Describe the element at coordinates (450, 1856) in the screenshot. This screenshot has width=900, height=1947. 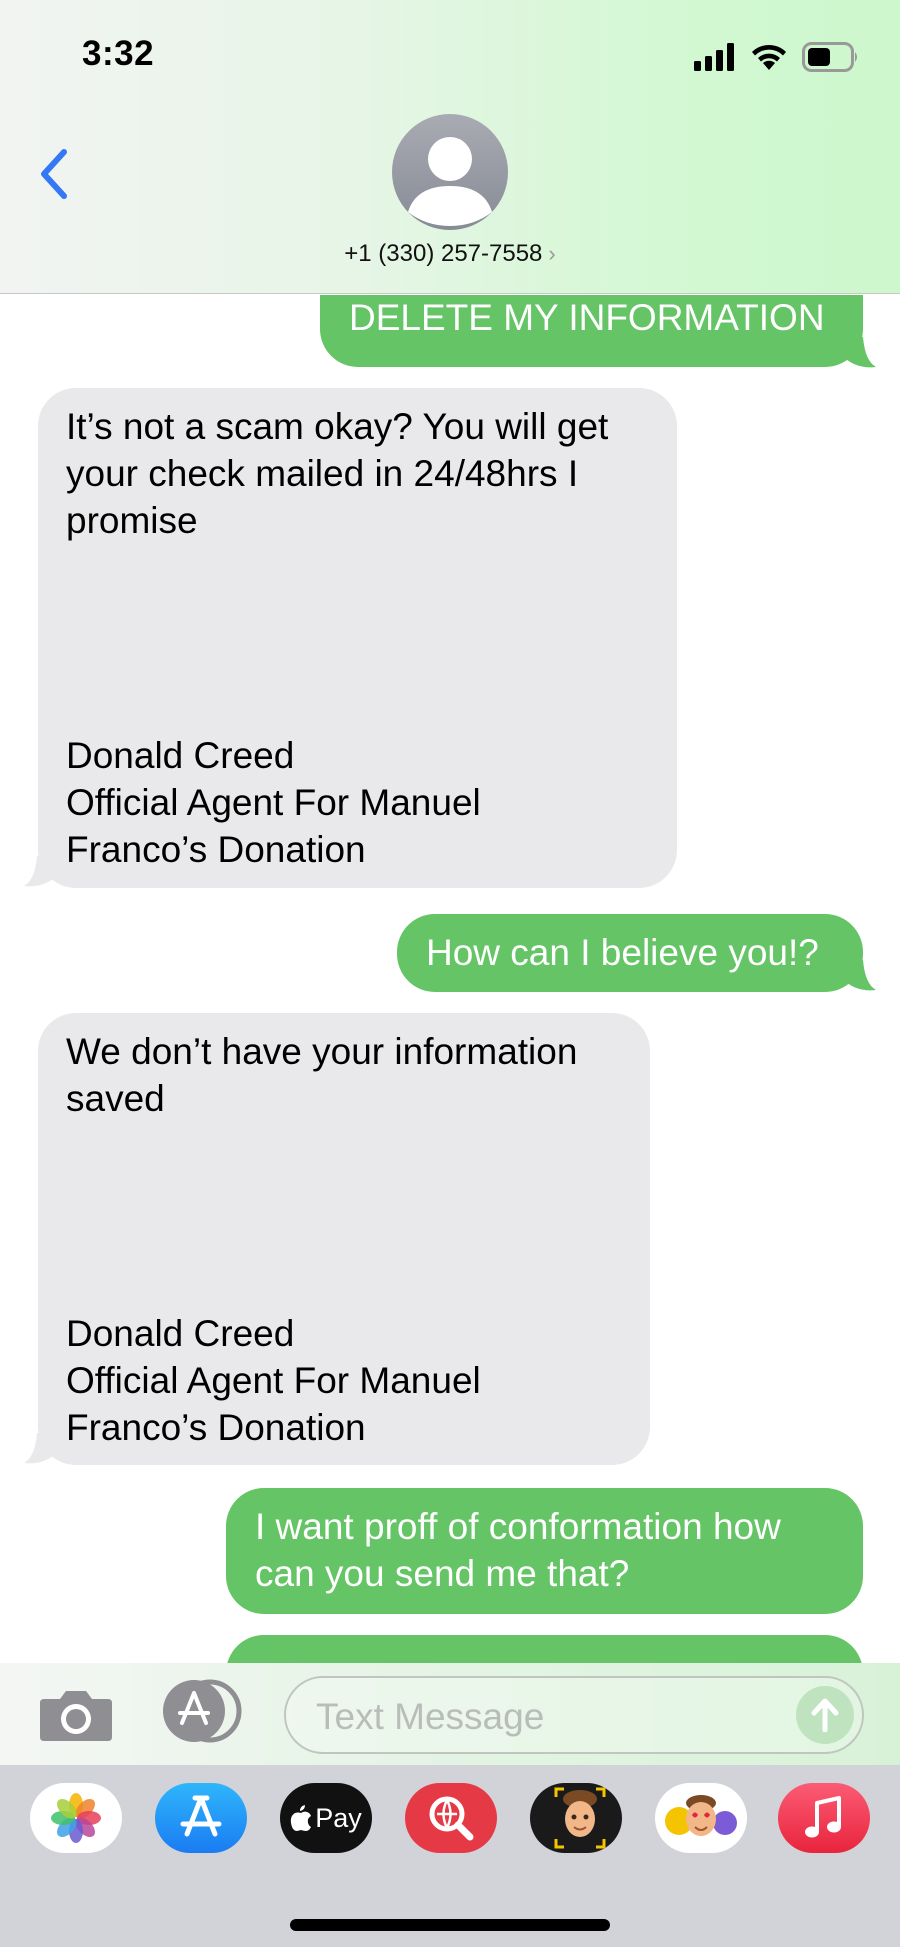
I see `imessage-app-drawer: Pay` at that location.